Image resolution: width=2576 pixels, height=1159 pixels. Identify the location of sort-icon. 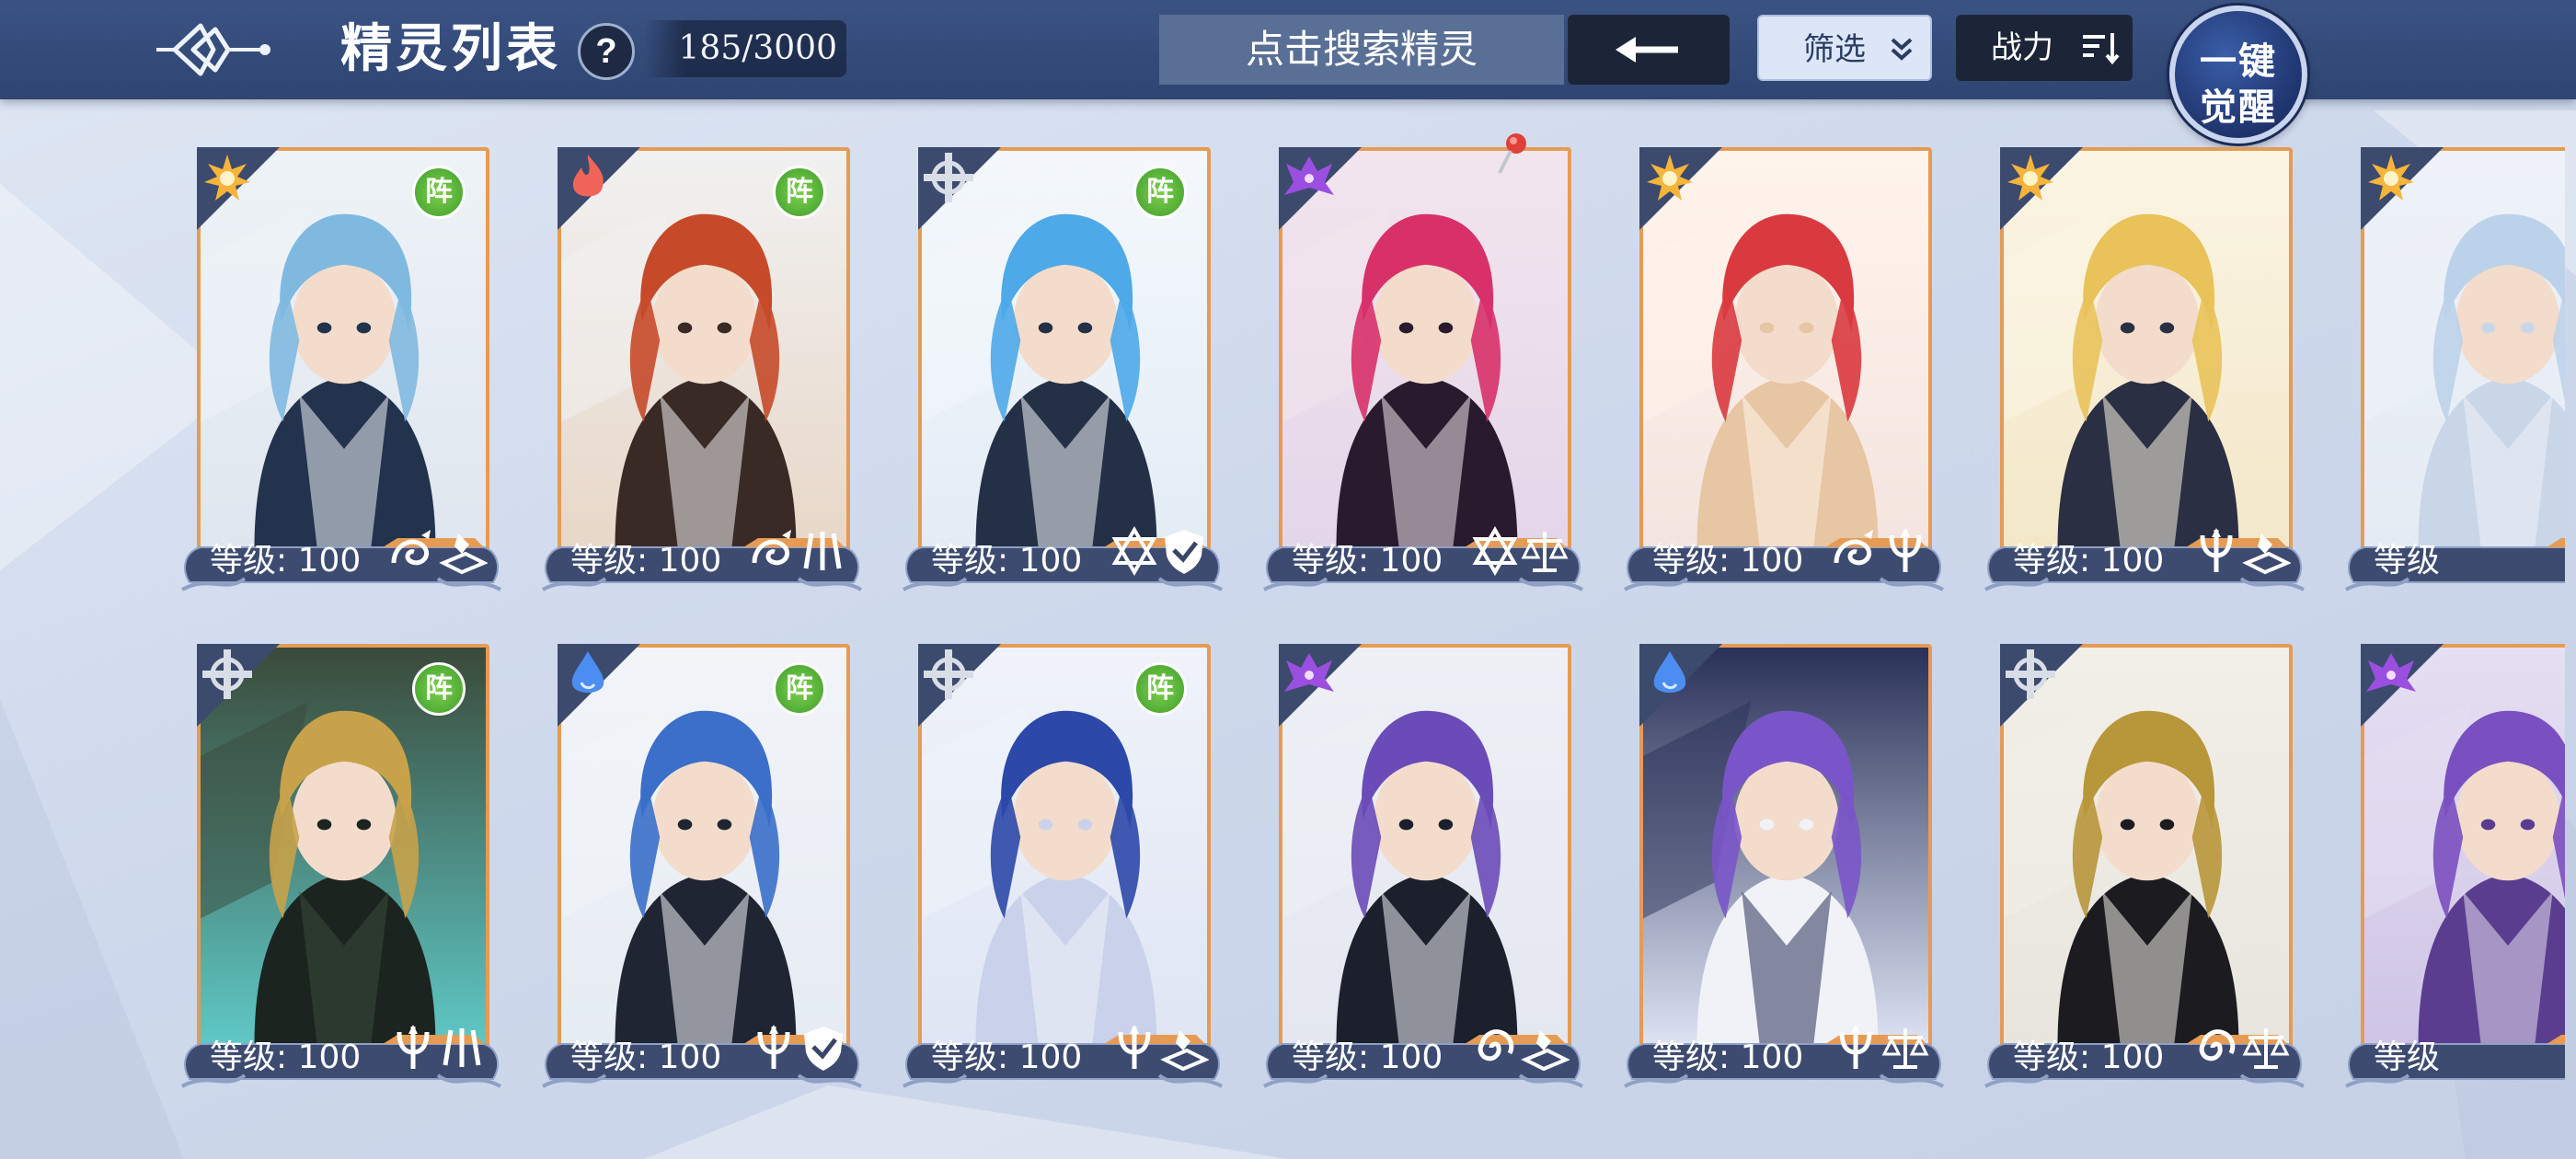
(2101, 49).